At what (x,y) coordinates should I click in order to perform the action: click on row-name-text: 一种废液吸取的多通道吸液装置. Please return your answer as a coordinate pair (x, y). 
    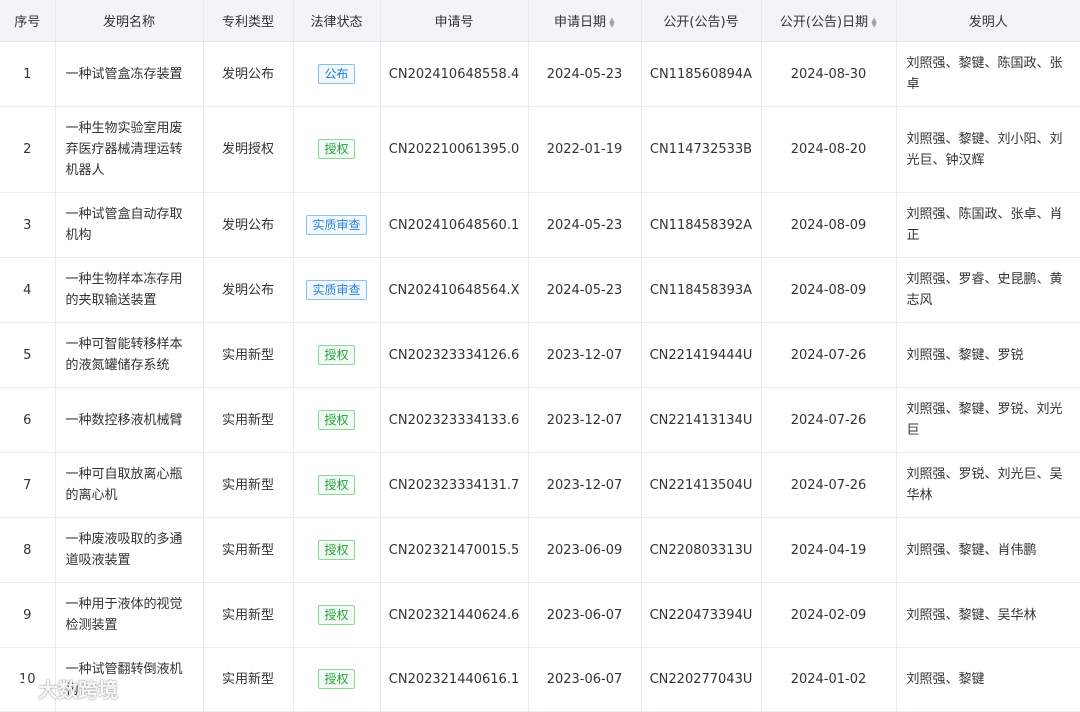
    Looking at the image, I should click on (124, 550).